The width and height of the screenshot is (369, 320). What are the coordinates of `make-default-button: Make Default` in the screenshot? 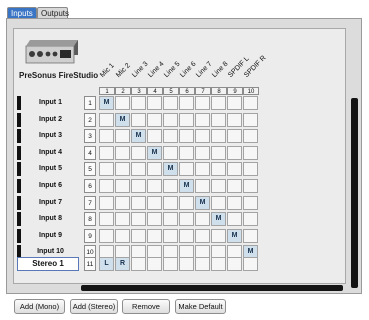 It's located at (200, 306).